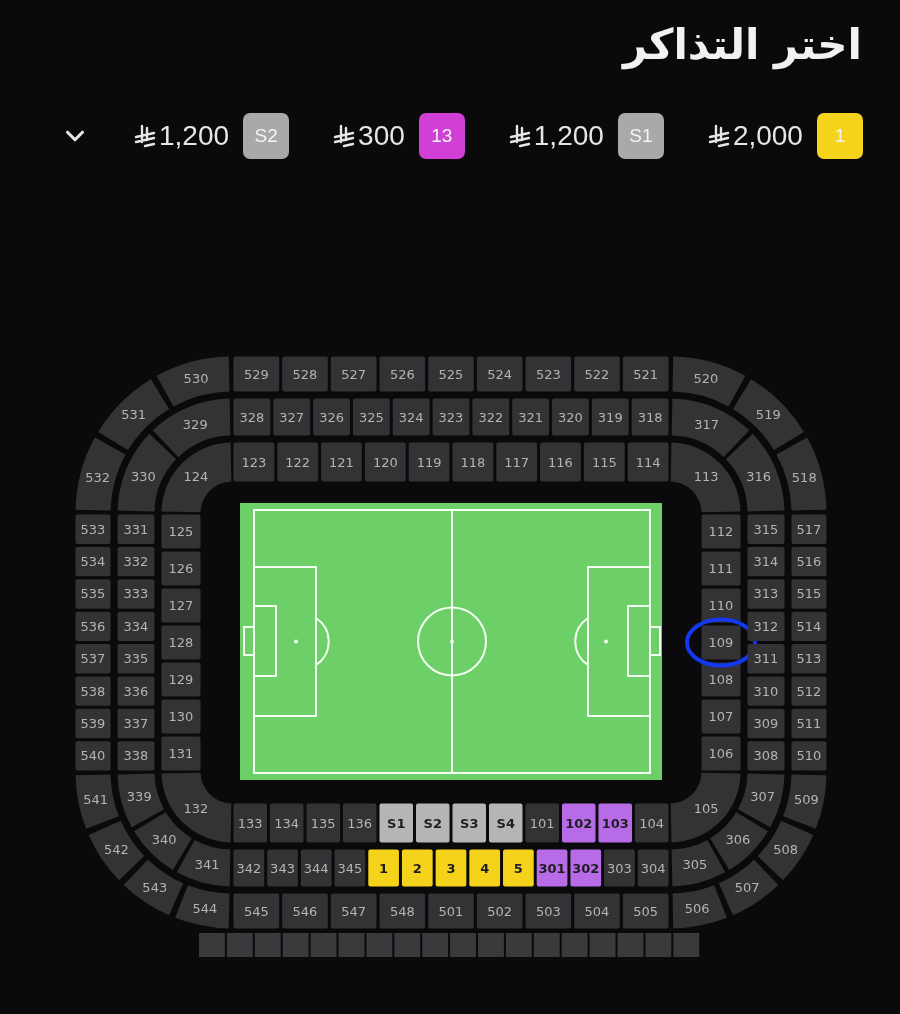 The image size is (900, 1014). I want to click on seat-section: 303, so click(619, 868).